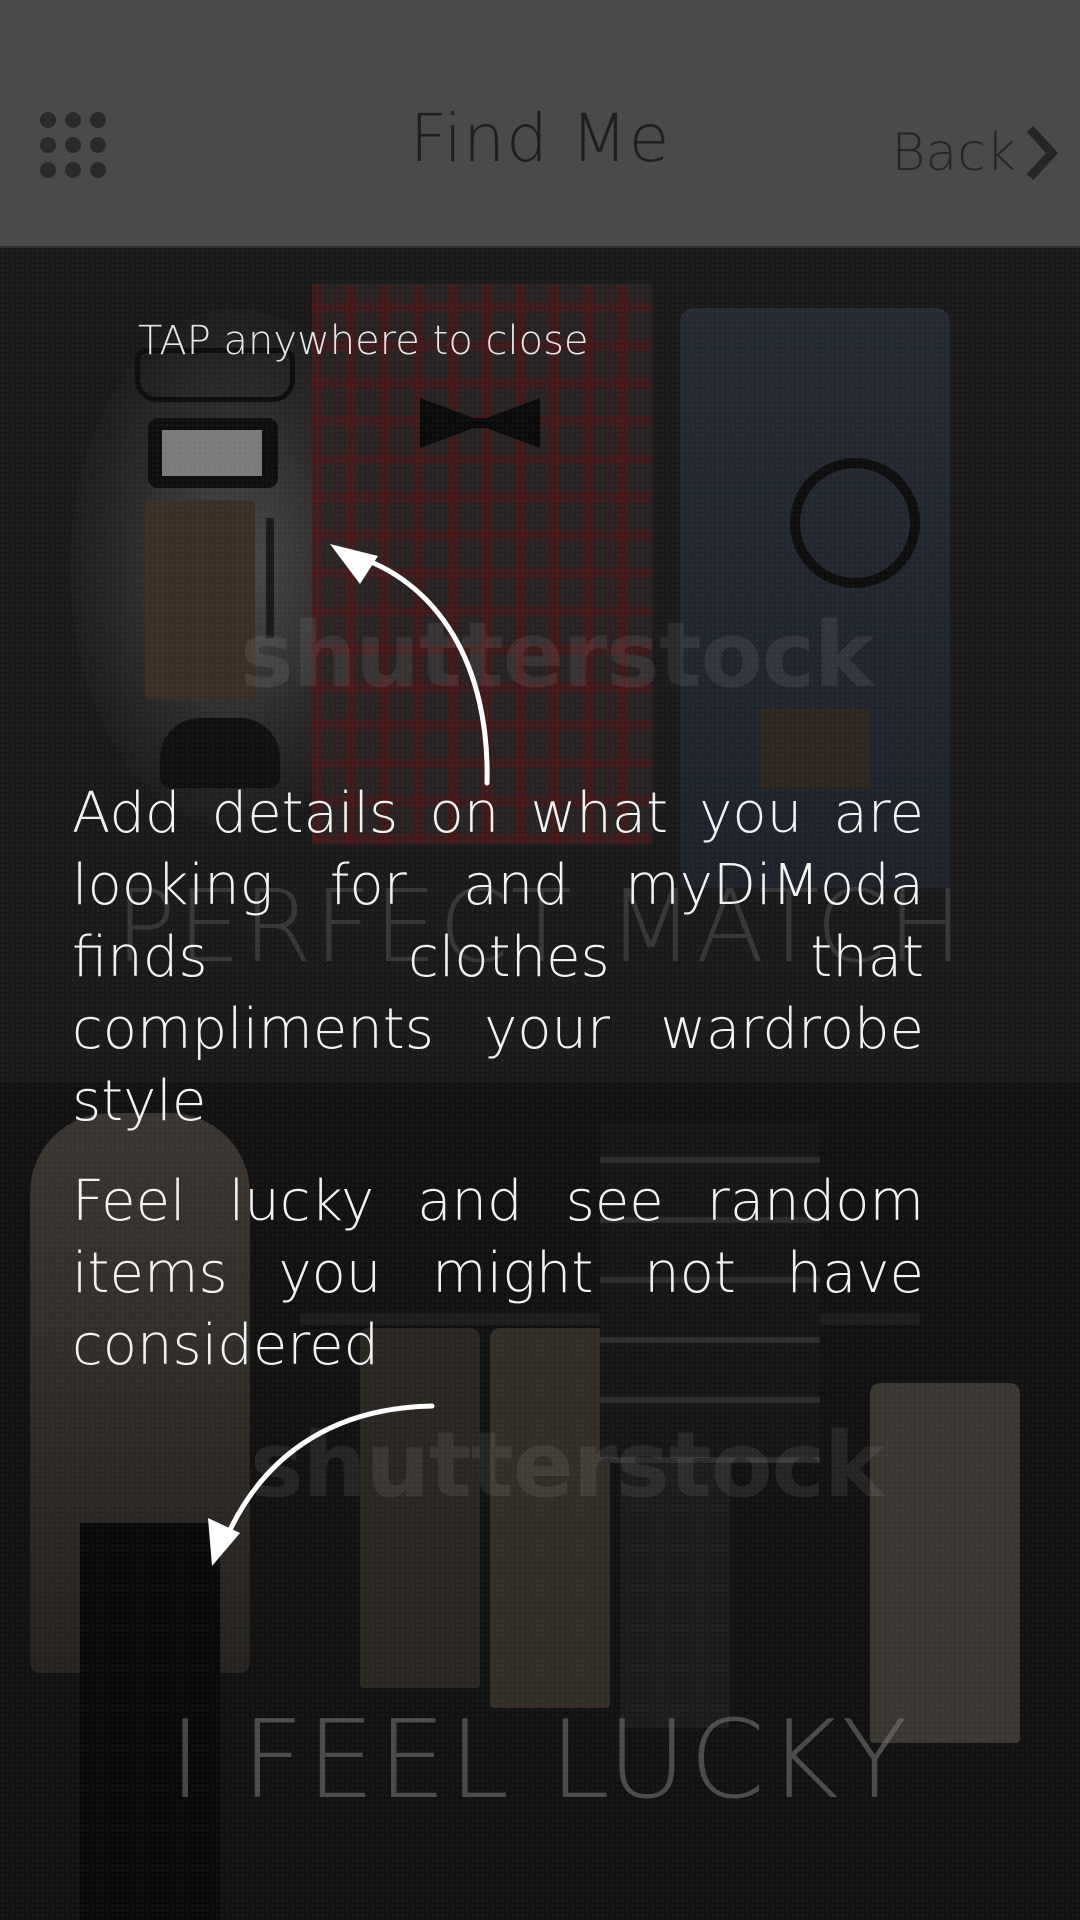 The height and width of the screenshot is (1920, 1080). Describe the element at coordinates (953, 153) in the screenshot. I see `back-label: Back` at that location.